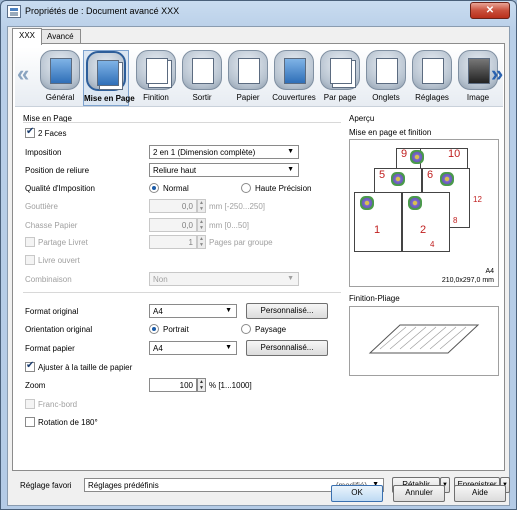 This screenshot has height=510, width=517. What do you see at coordinates (85, 367) in the screenshot?
I see `fit-to-paper-label: Ajuster à la taille de papier` at bounding box center [85, 367].